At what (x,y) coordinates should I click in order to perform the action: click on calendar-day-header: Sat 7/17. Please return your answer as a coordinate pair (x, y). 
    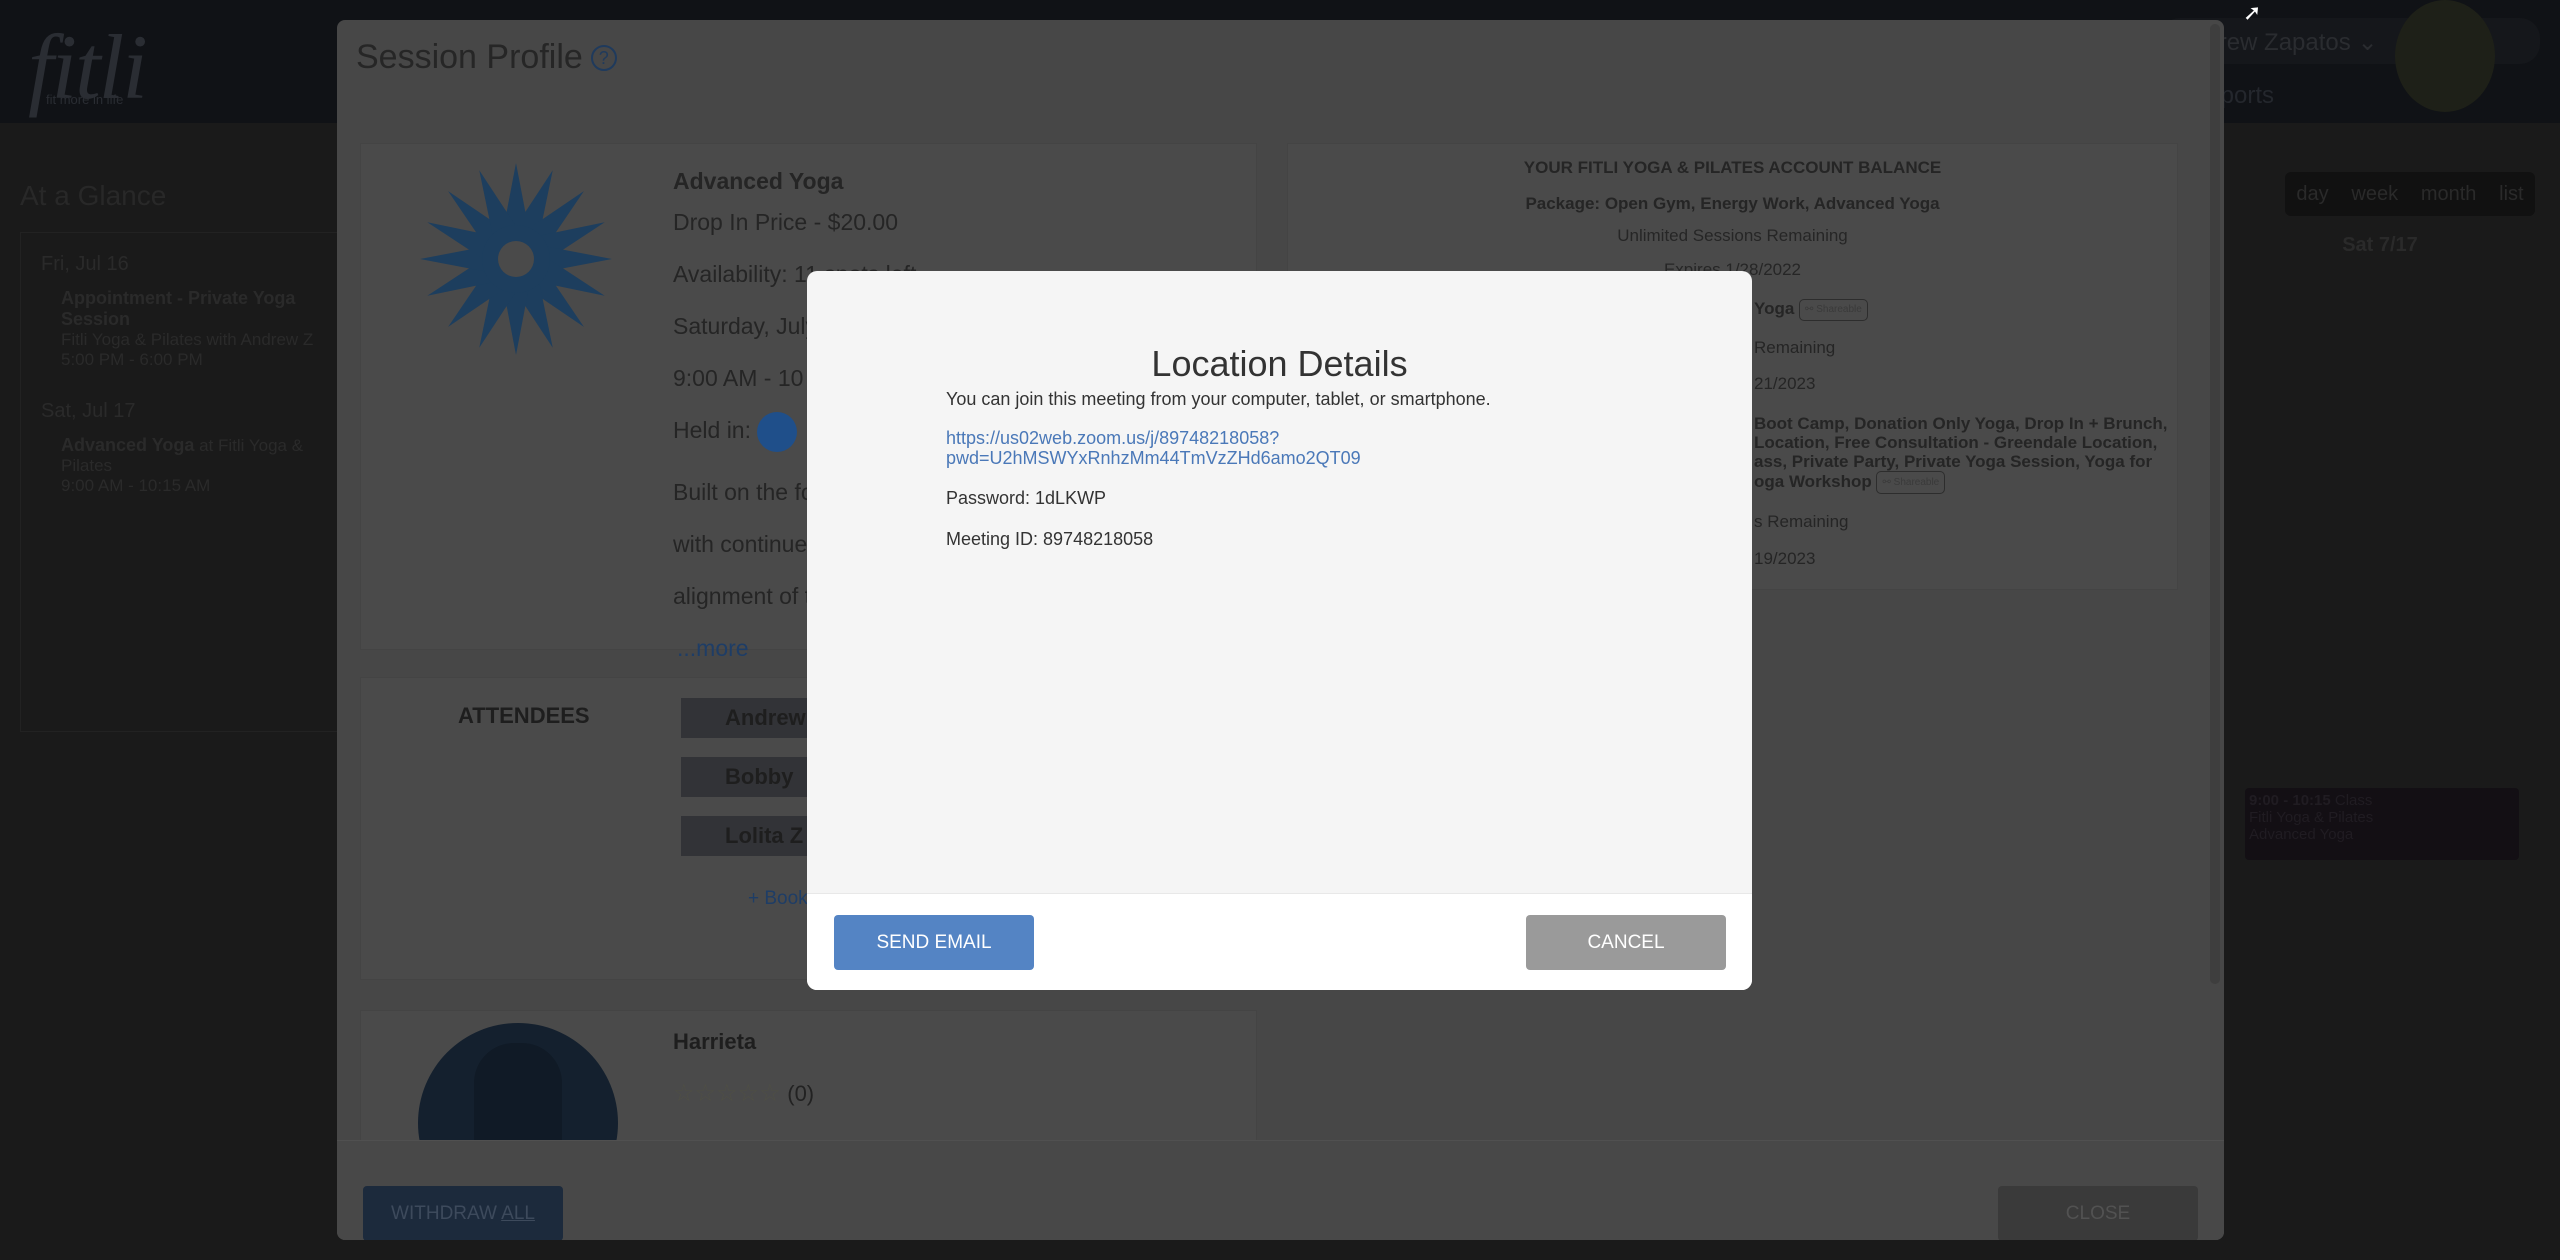
    Looking at the image, I should click on (2380, 245).